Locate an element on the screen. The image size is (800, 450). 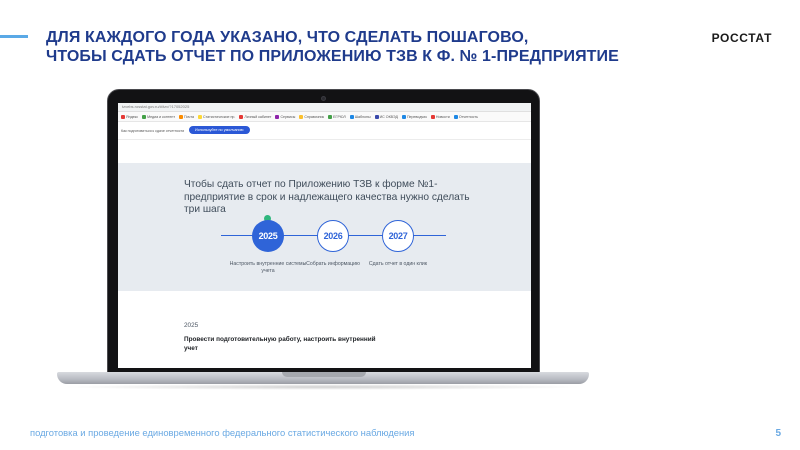
bookmark-item: Переводчик is located at coordinates (414, 116).